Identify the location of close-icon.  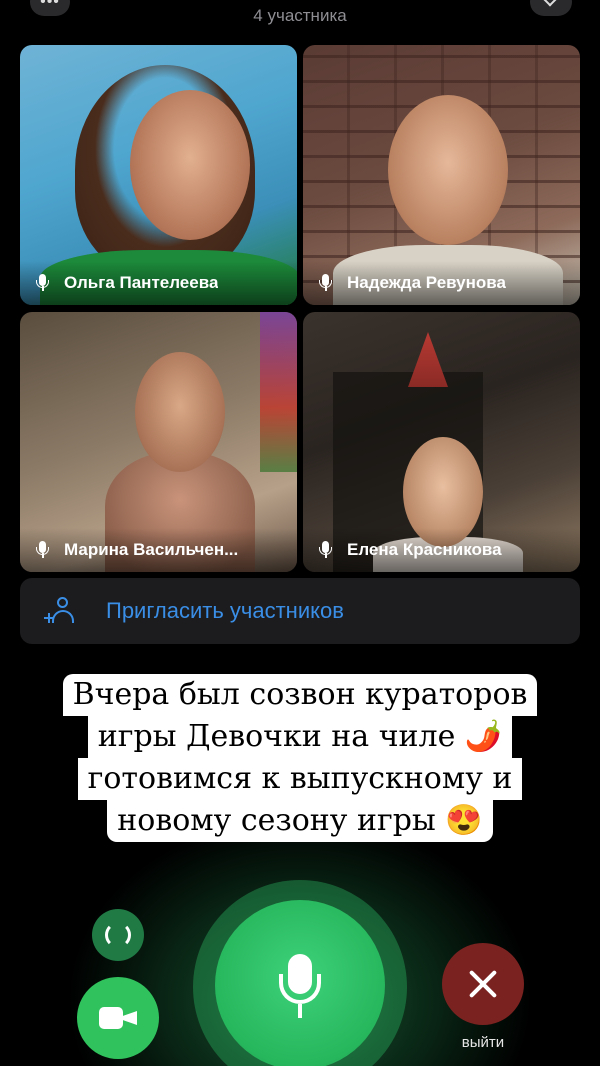
(483, 984).